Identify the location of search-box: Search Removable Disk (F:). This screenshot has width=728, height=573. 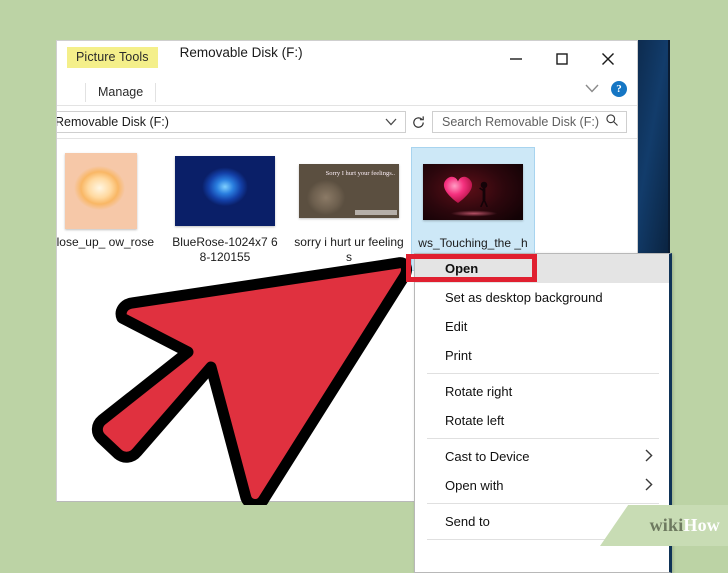
(529, 122).